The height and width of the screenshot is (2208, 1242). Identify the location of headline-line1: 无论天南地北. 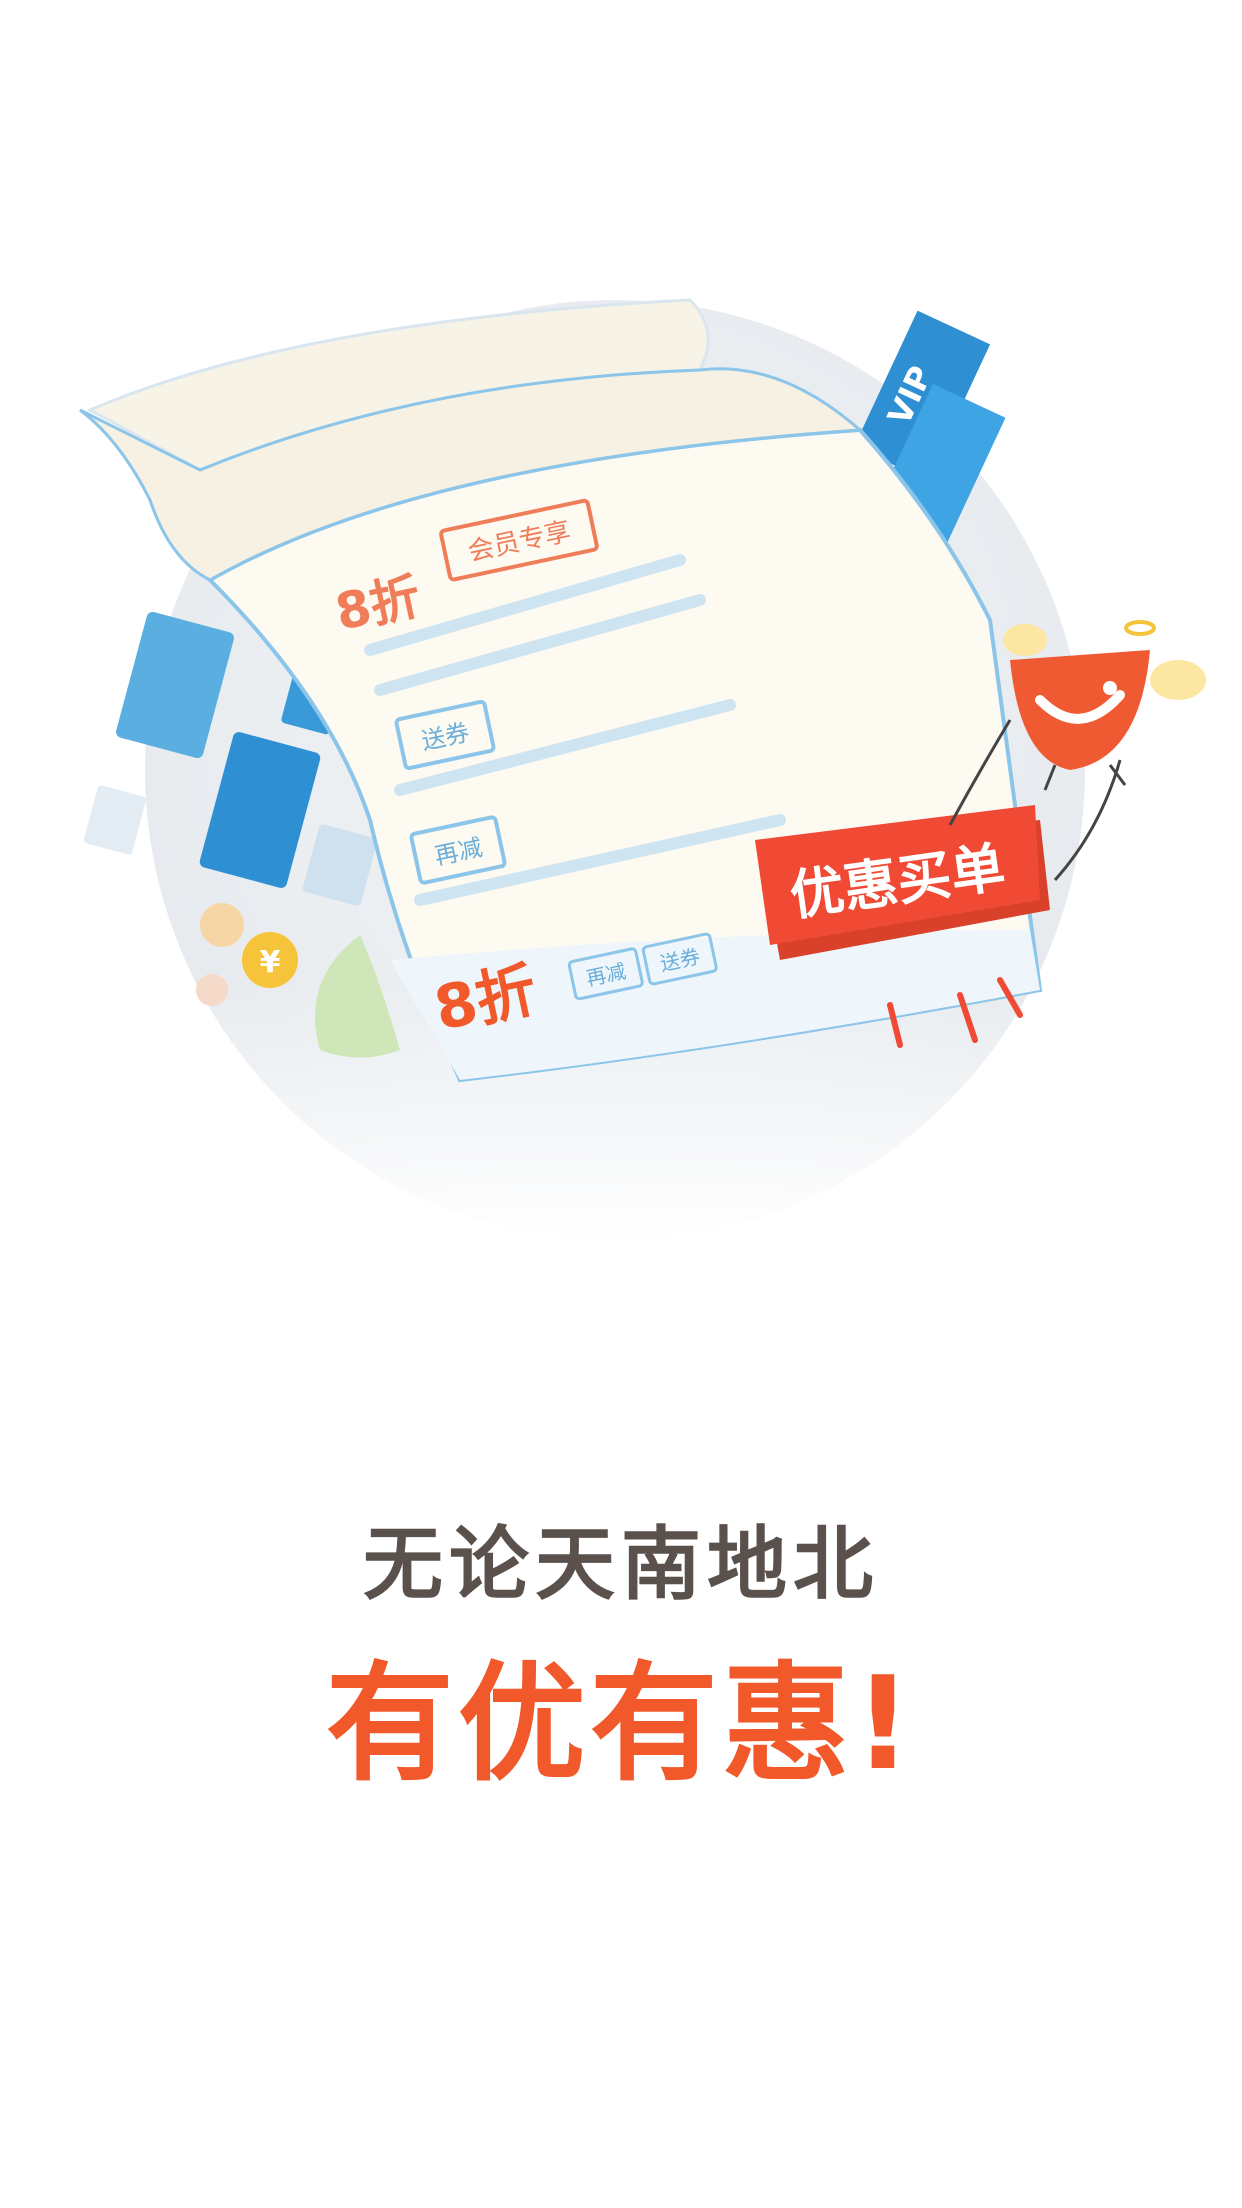
(621, 1564).